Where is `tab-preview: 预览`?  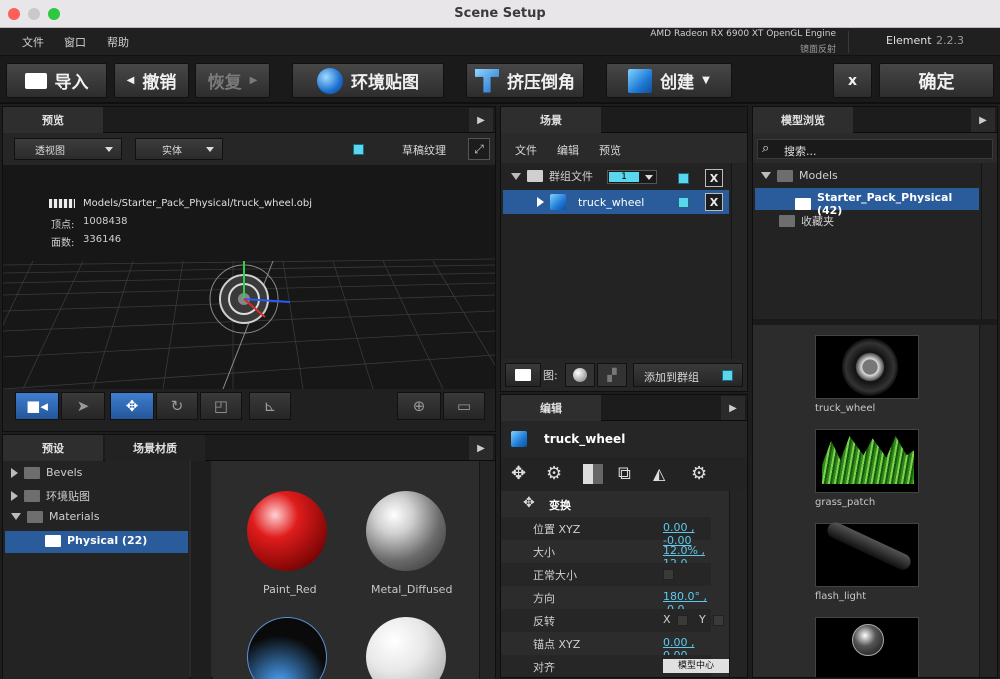 tab-preview: 预览 is located at coordinates (53, 120).